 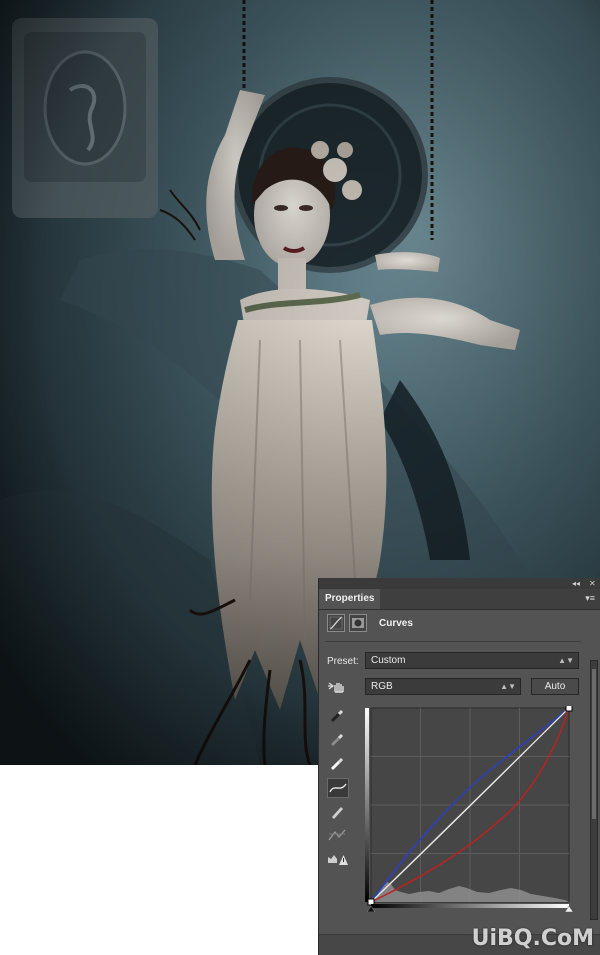 I want to click on tab-properties: Properties, so click(x=350, y=599).